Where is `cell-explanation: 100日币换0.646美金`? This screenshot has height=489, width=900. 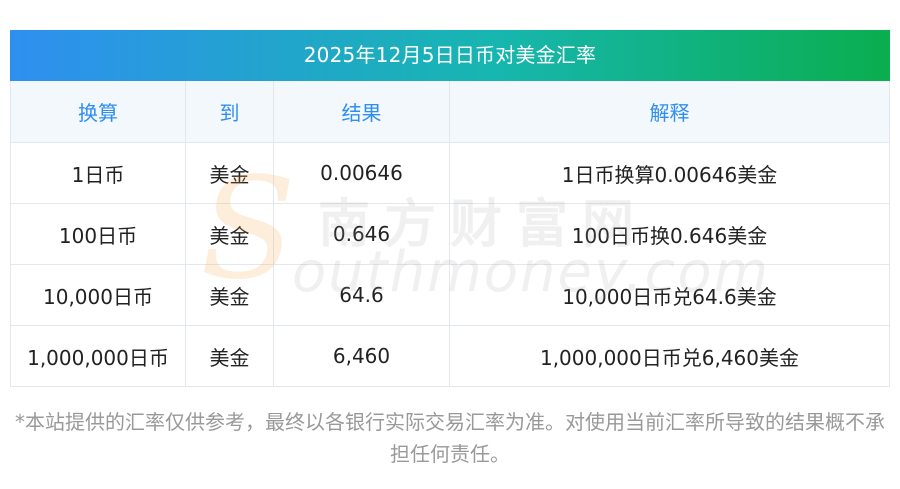 cell-explanation: 100日币换0.646美金 is located at coordinates (669, 234).